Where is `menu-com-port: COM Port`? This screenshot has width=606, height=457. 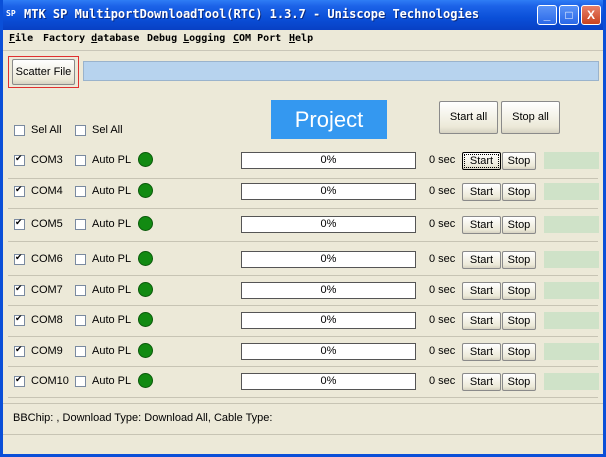
menu-com-port: COM Port is located at coordinates (257, 38).